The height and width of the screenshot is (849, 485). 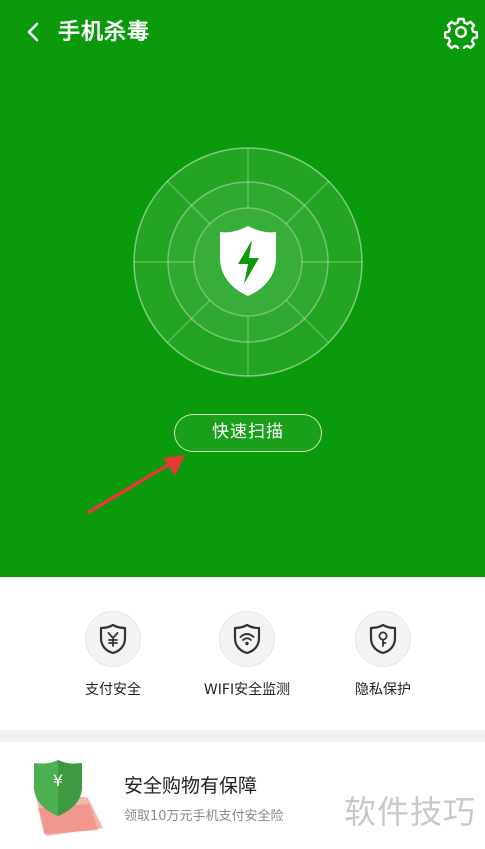 I want to click on feature-privacy-protection: 隐私保护, so click(x=383, y=655).